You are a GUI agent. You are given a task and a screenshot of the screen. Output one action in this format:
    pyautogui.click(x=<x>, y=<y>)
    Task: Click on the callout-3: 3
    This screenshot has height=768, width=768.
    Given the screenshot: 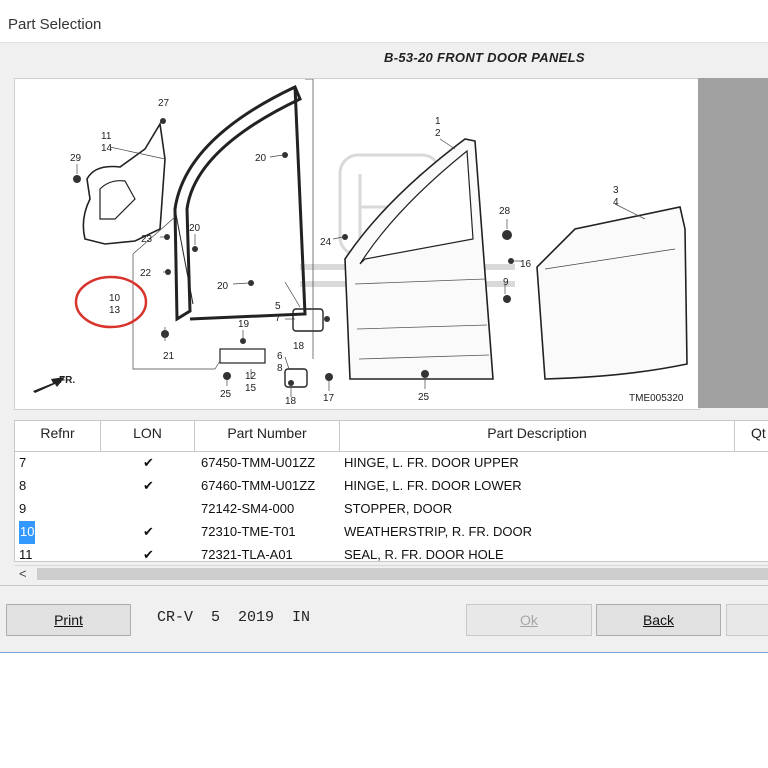 What is the action you would take?
    pyautogui.click(x=616, y=190)
    